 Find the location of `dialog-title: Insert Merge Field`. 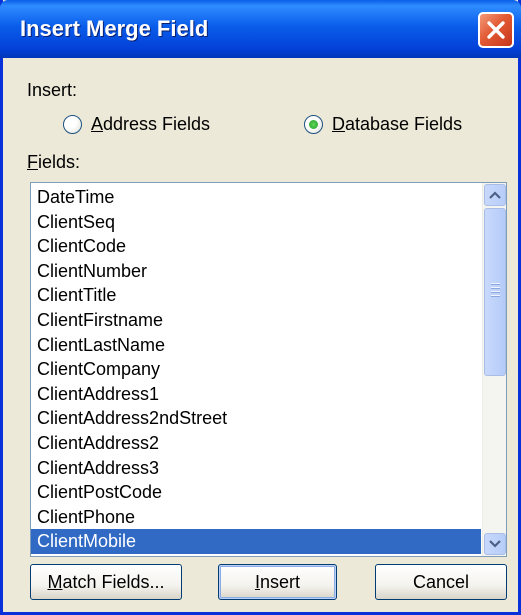

dialog-title: Insert Merge Field is located at coordinates (114, 28).